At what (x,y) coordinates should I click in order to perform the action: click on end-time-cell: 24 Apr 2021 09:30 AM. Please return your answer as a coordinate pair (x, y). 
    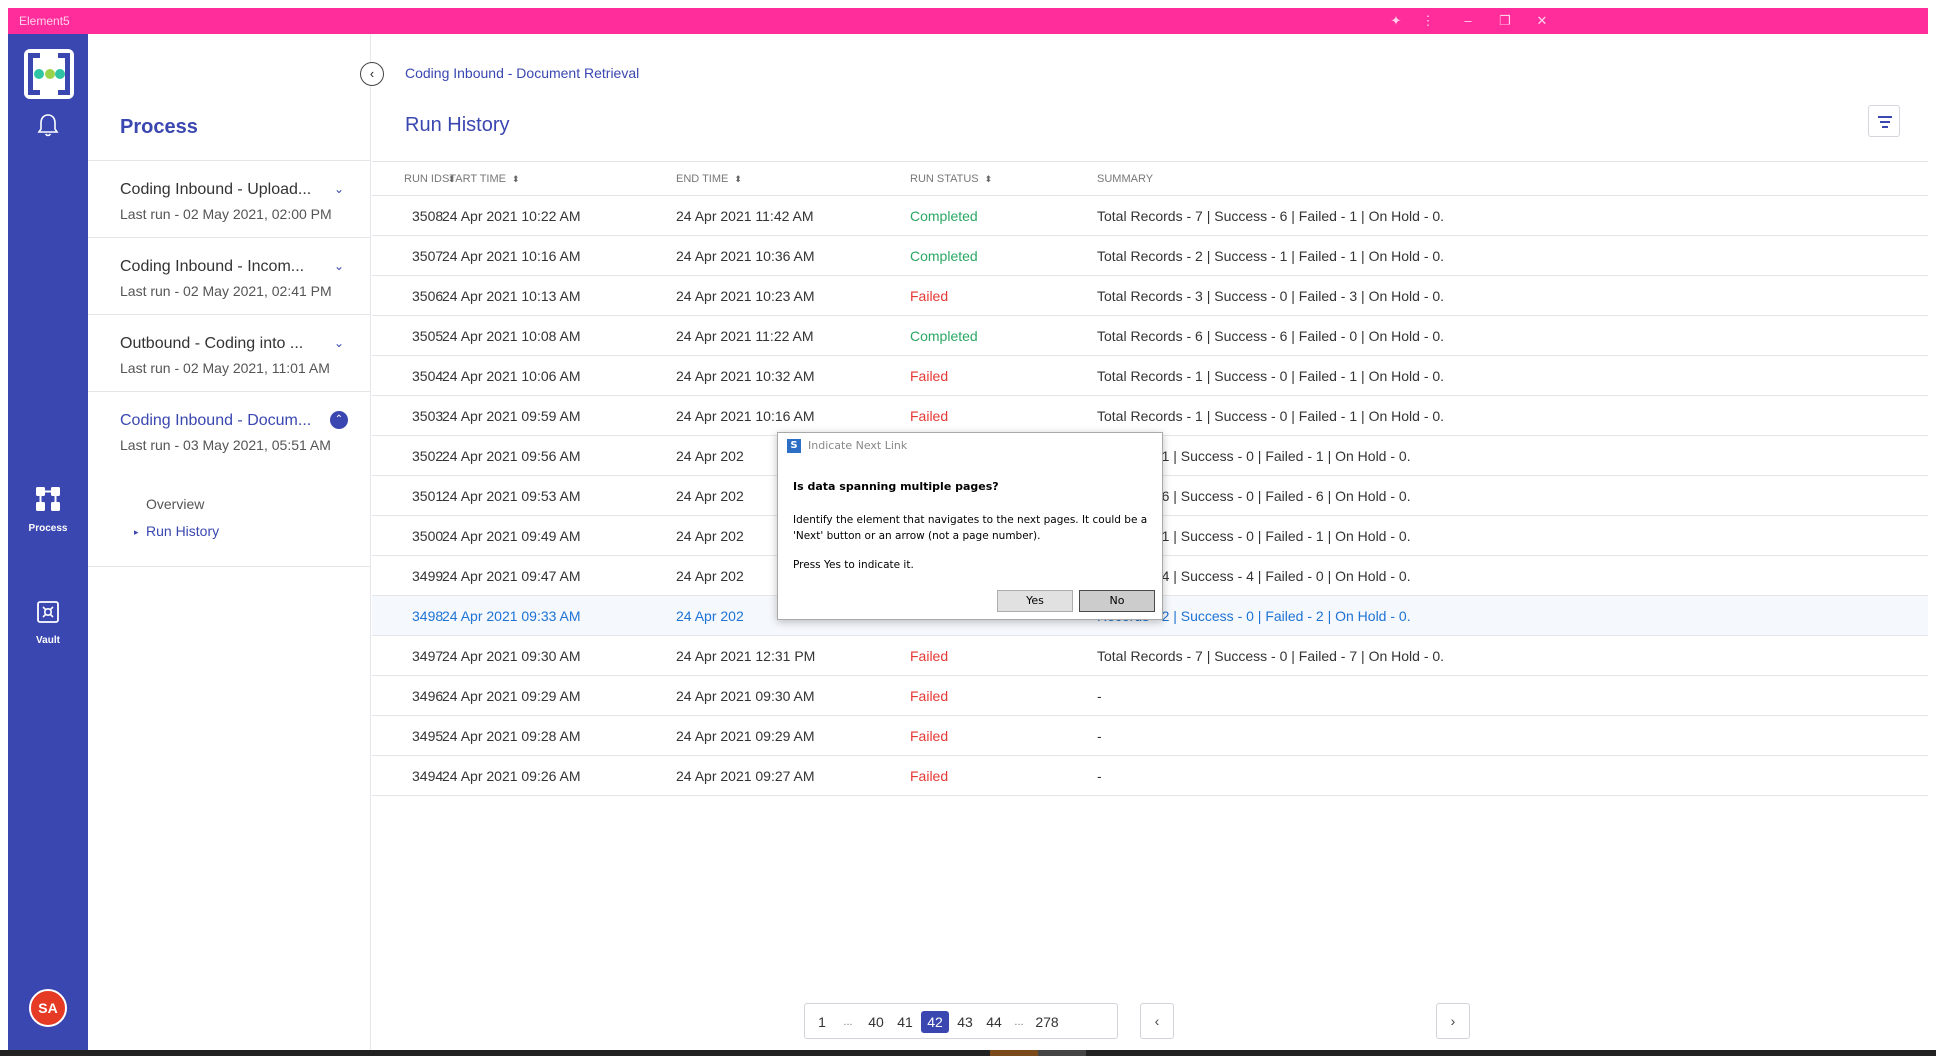
    Looking at the image, I should click on (793, 695).